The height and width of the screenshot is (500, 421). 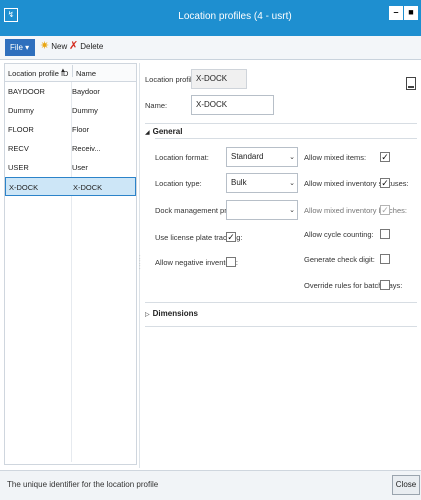 I want to click on row-name: Dummy, so click(x=85, y=110).